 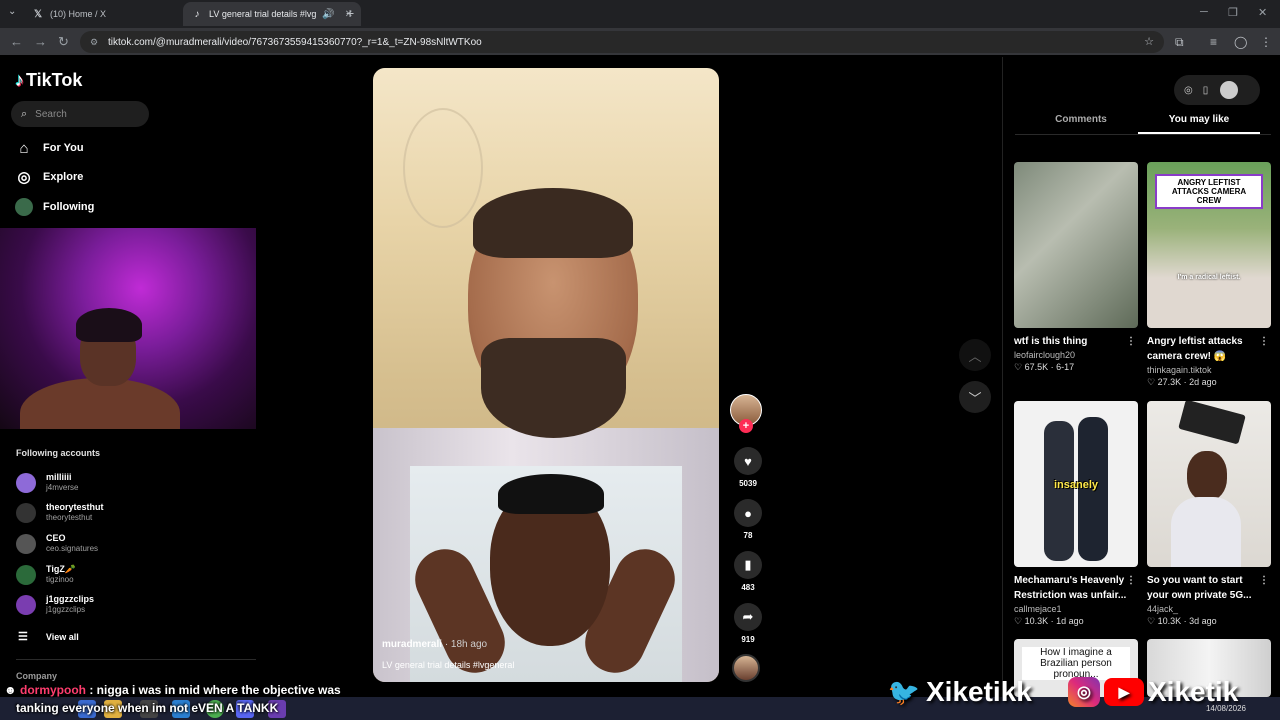 What do you see at coordinates (58, 453) in the screenshot?
I see `following-accounts-header: Following accounts` at bounding box center [58, 453].